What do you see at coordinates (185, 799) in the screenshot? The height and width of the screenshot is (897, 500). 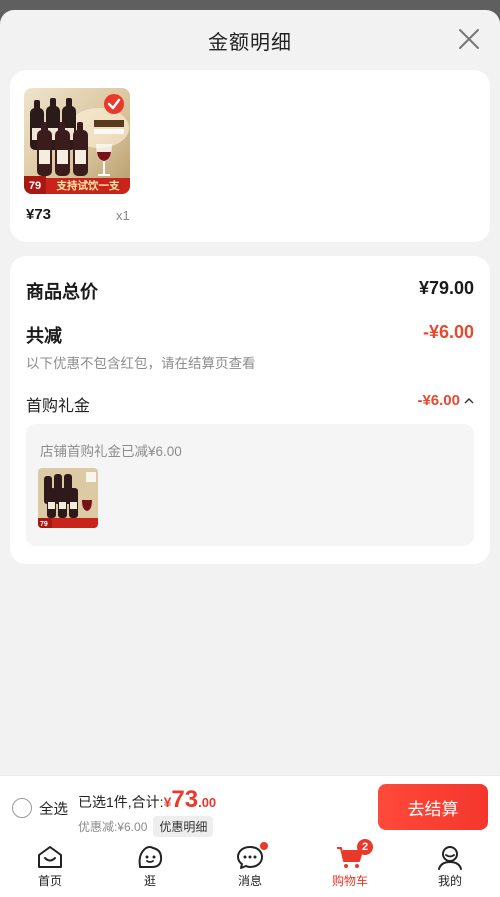 I see `total-amount-integer: 73` at bounding box center [185, 799].